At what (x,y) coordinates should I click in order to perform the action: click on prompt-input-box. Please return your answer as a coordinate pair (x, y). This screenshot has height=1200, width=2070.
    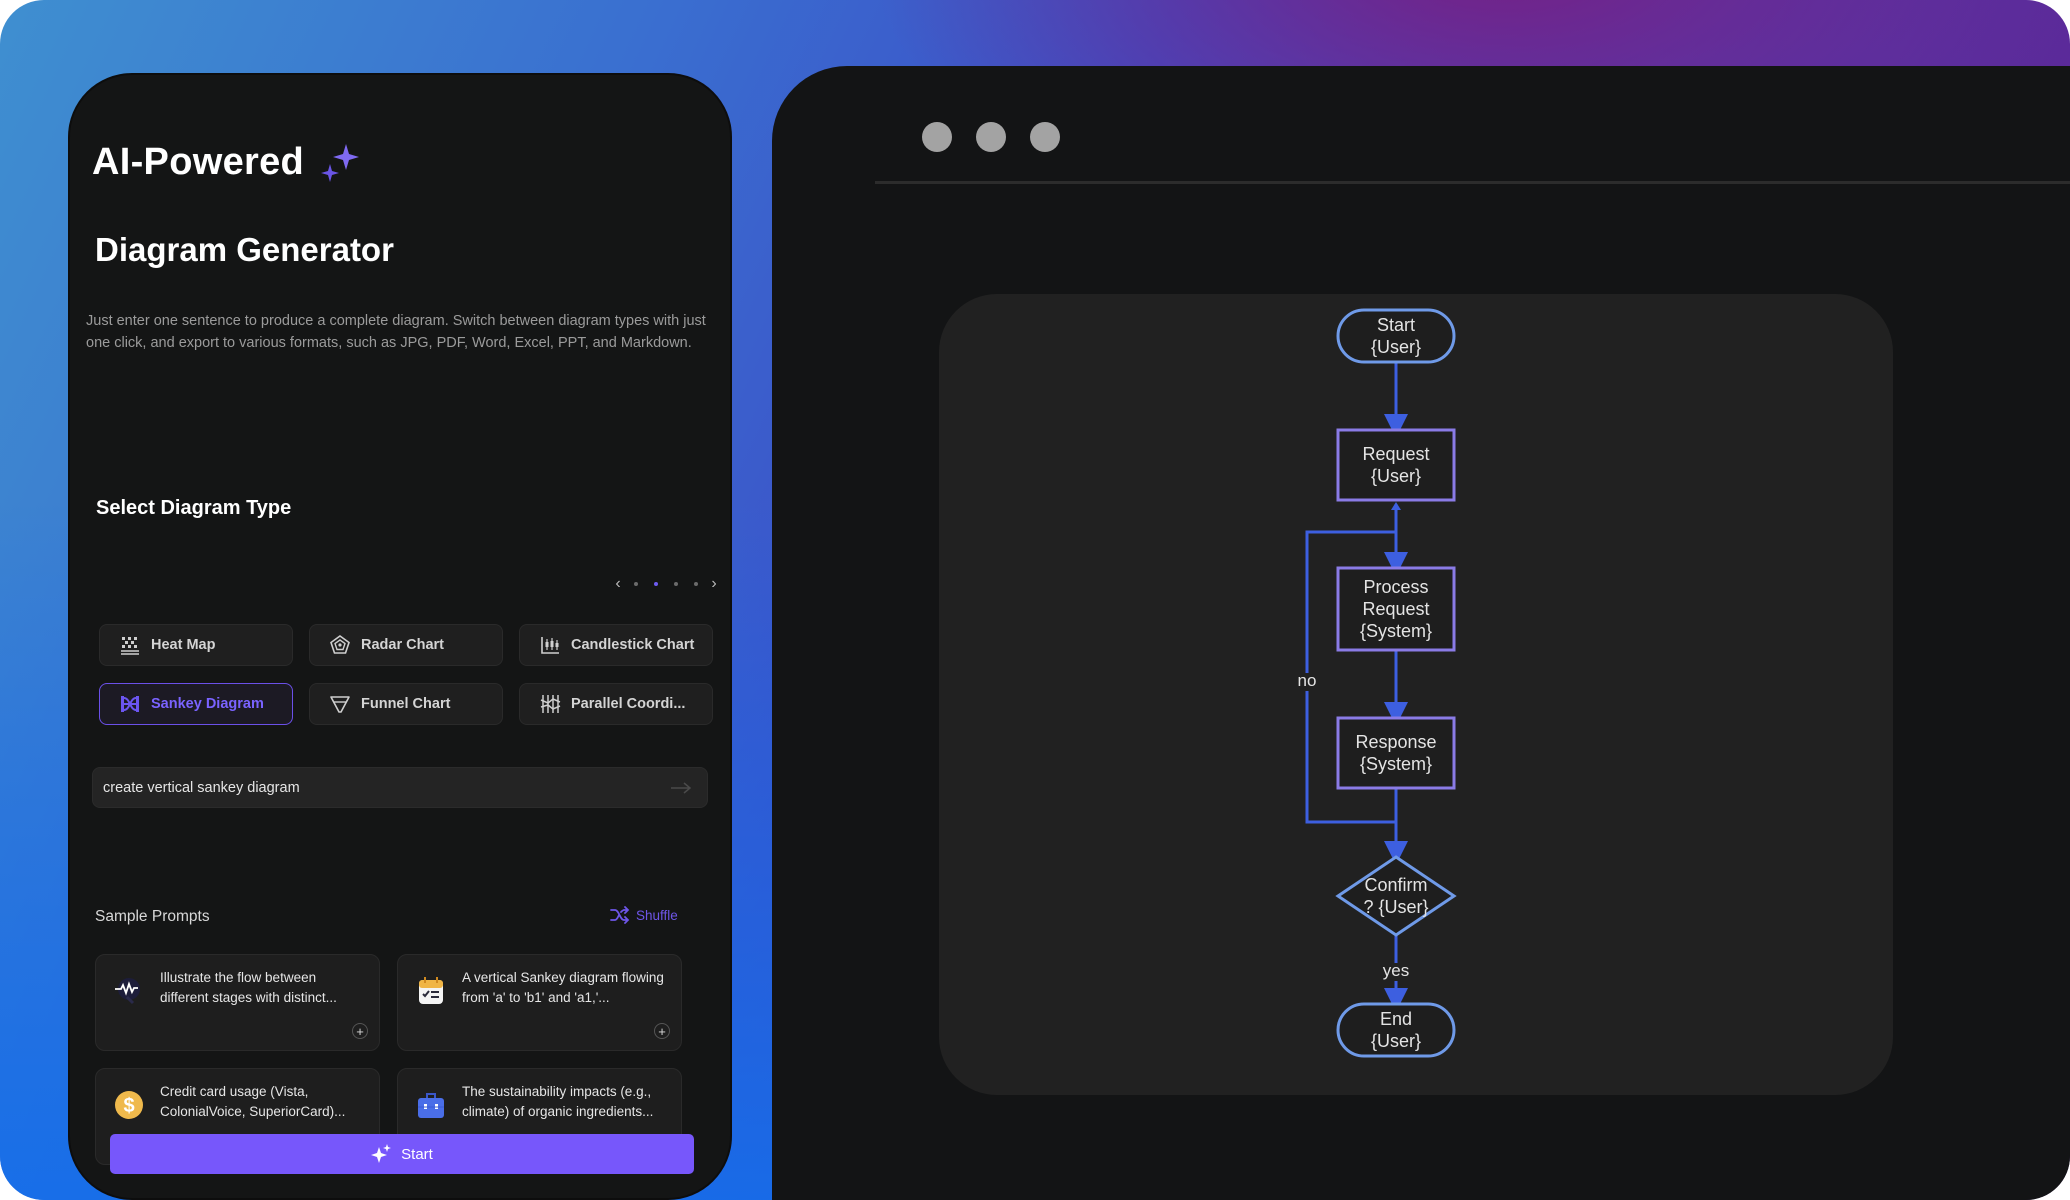
    Looking at the image, I should click on (400, 787).